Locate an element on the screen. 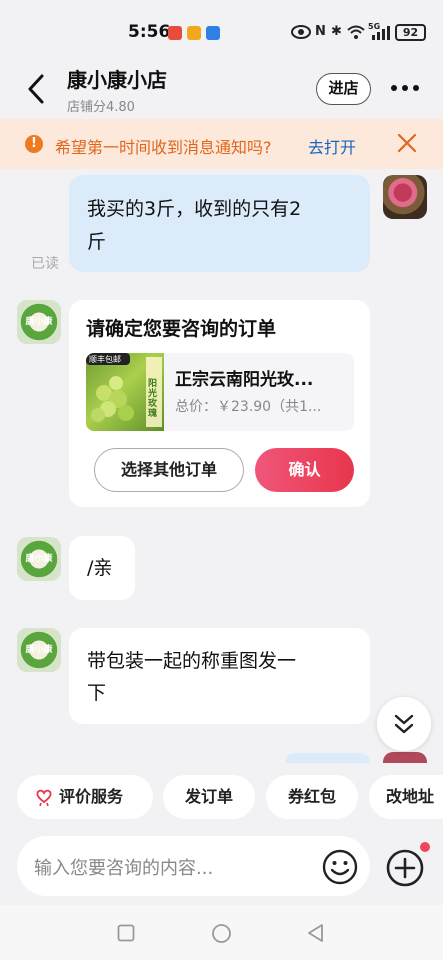  quick-action-send-order: 发订单 is located at coordinates (209, 797).